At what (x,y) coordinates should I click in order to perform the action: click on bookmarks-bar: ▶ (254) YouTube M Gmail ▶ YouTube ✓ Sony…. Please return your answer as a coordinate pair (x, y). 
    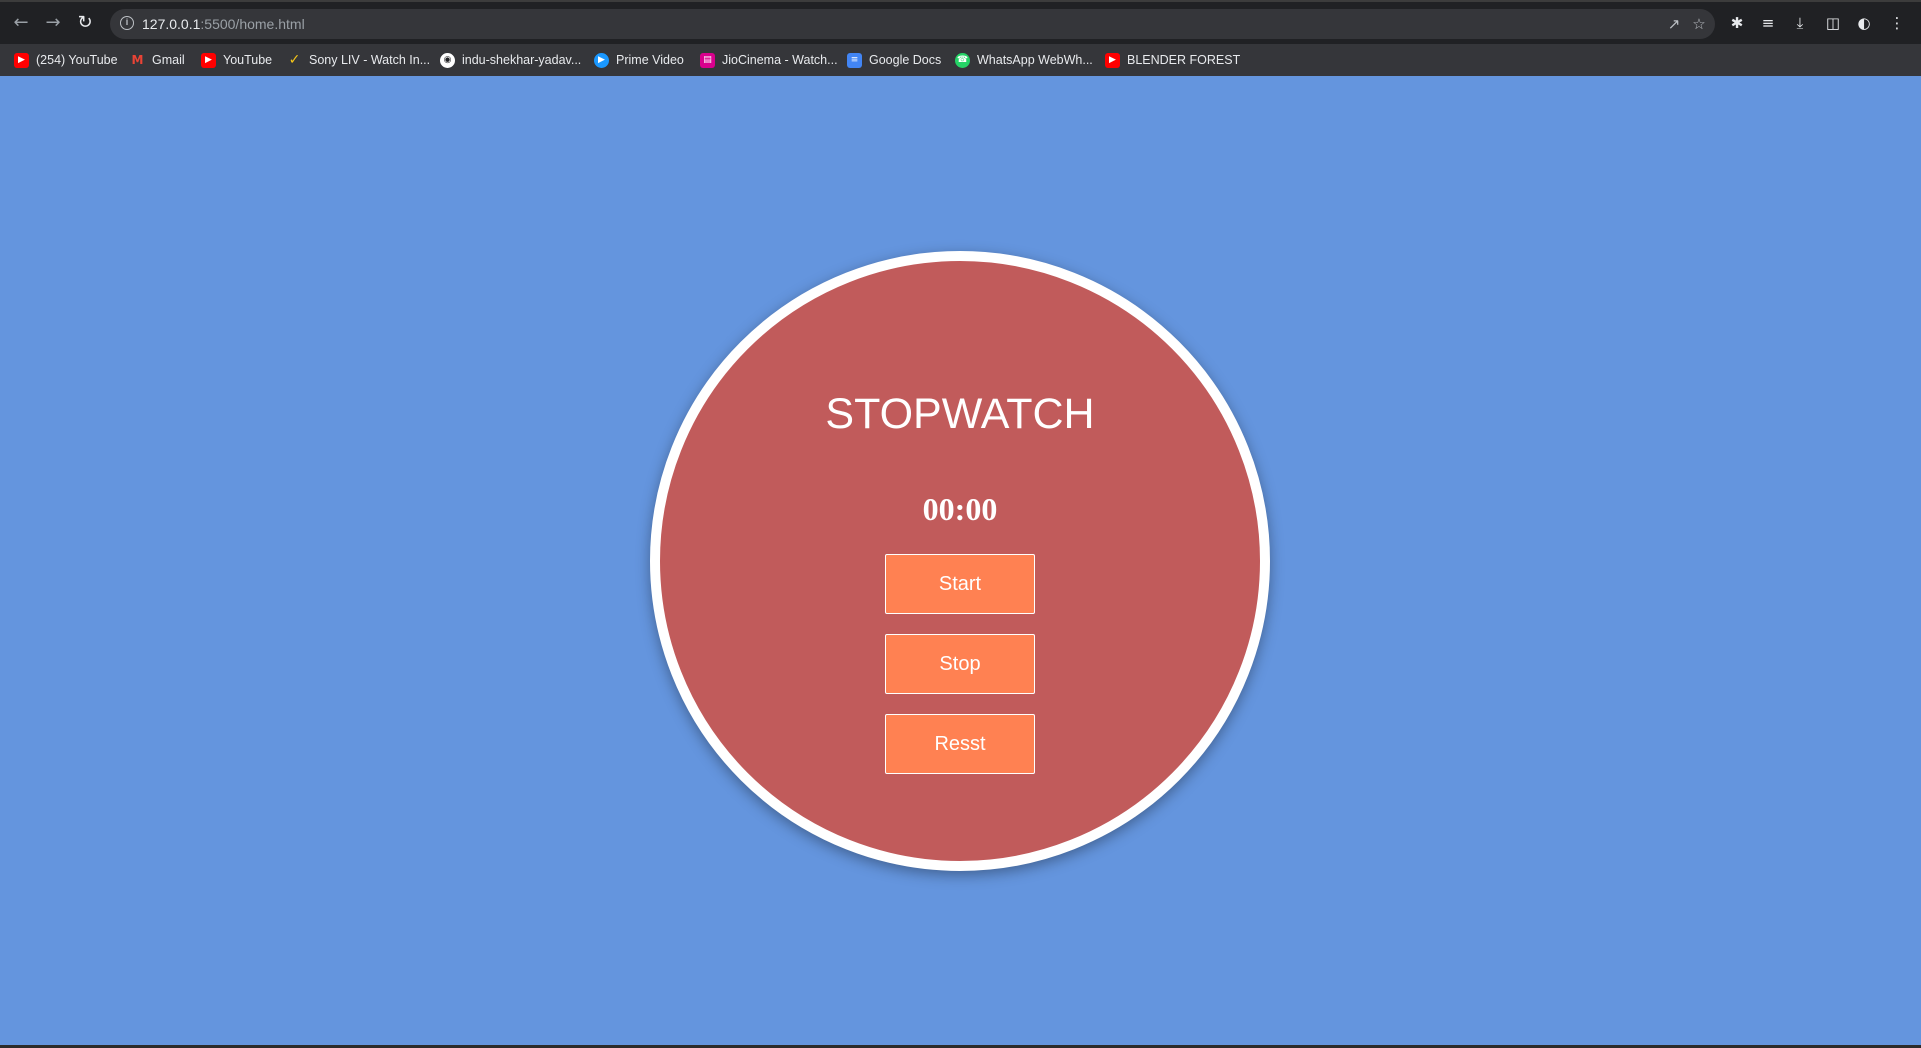
    Looking at the image, I should click on (960, 60).